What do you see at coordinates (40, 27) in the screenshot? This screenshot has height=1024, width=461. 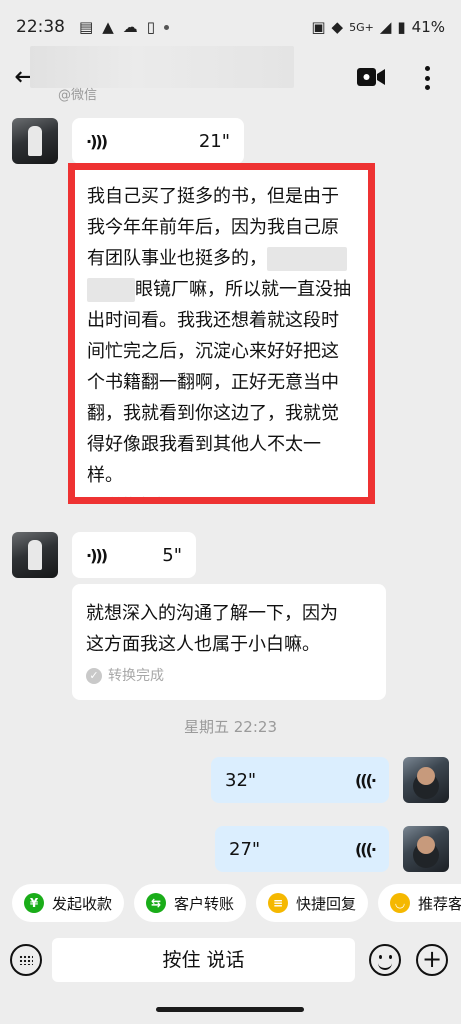 I see `status-time: 22:38` at bounding box center [40, 27].